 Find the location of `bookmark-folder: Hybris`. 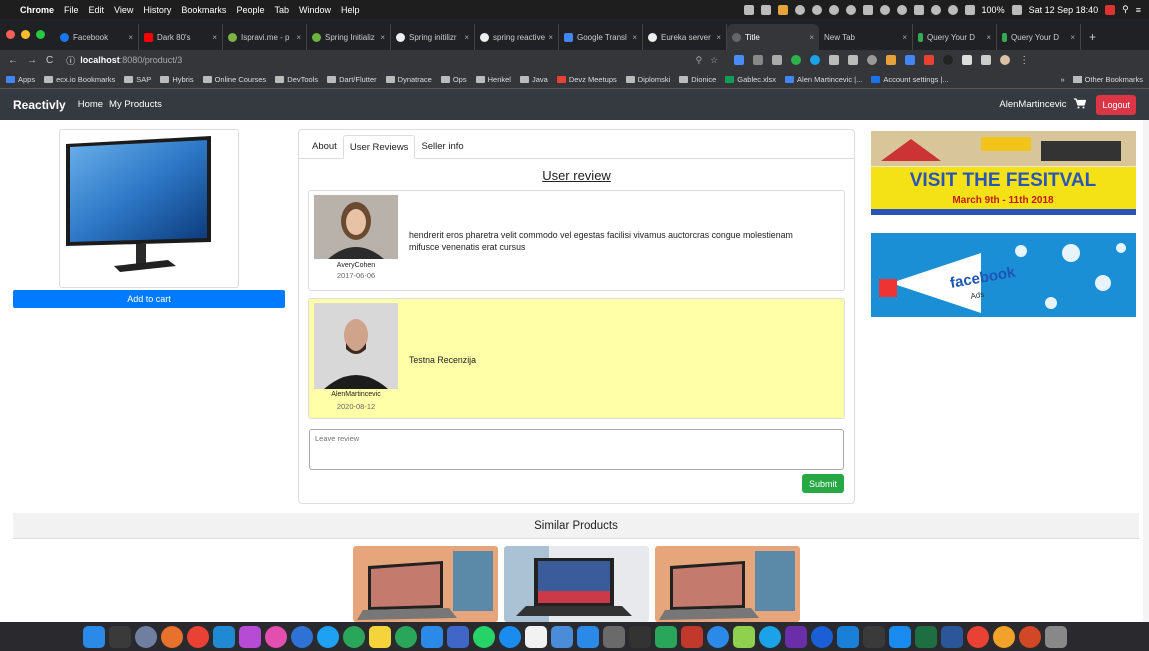

bookmark-folder: Hybris is located at coordinates (177, 79).